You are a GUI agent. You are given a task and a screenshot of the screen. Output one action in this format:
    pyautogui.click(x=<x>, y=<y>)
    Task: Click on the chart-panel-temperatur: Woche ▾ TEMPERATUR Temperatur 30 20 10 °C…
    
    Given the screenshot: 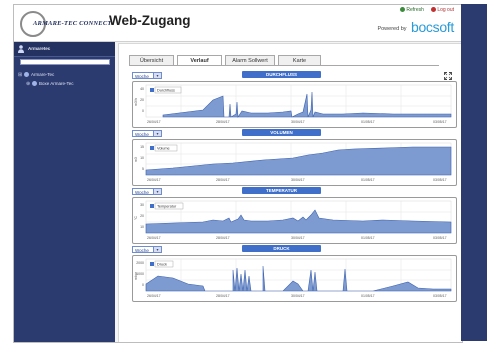 What is the action you would take?
    pyautogui.click(x=293, y=215)
    